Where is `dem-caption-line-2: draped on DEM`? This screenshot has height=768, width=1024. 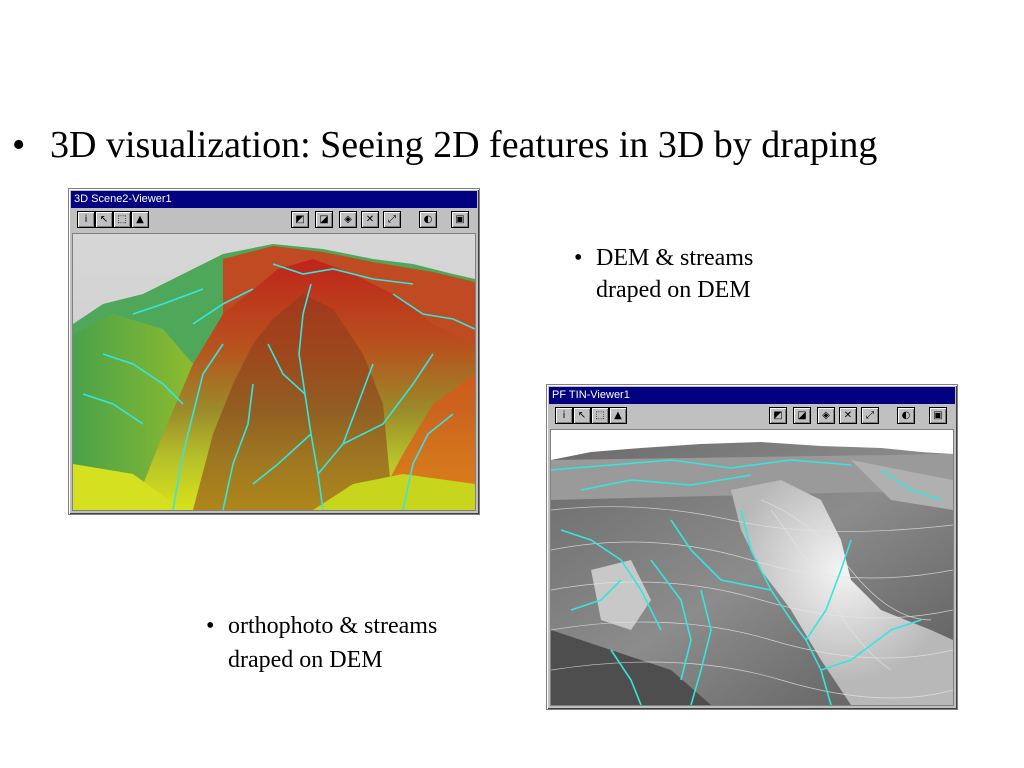
dem-caption-line-2: draped on DEM is located at coordinates (673, 290).